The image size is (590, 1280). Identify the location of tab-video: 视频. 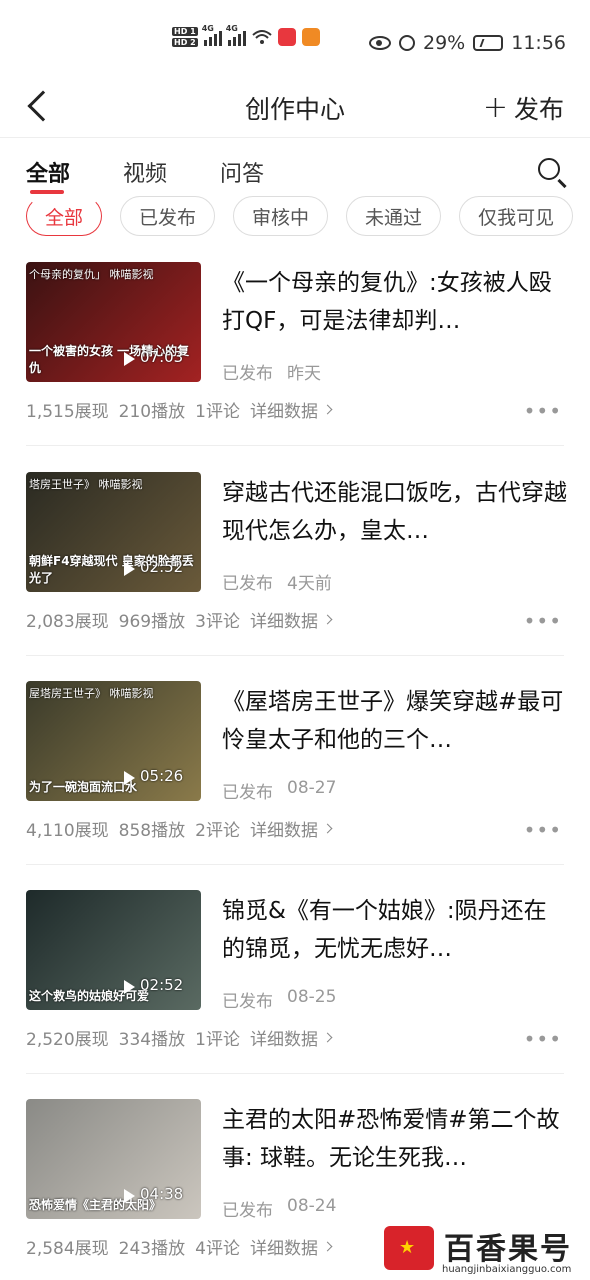
(145, 172).